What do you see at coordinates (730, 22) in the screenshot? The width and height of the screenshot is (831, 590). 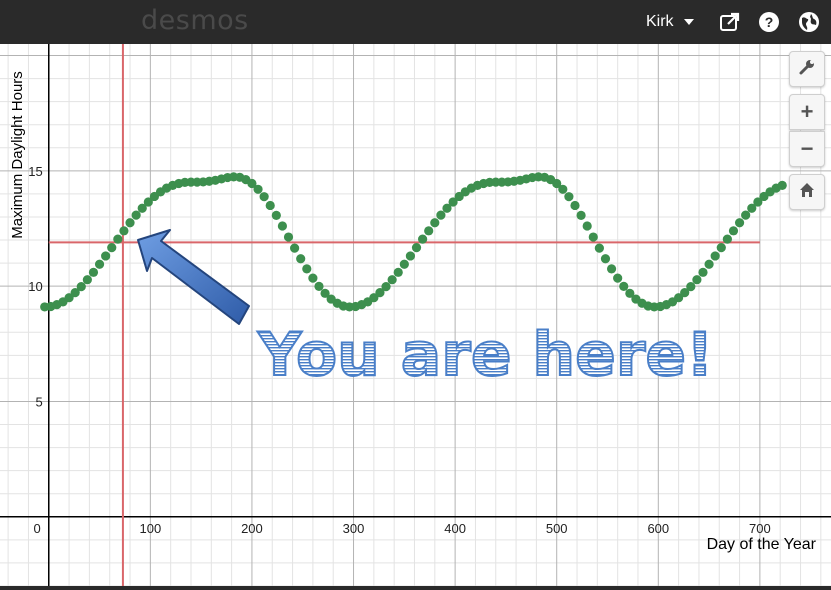 I see `share-icon` at bounding box center [730, 22].